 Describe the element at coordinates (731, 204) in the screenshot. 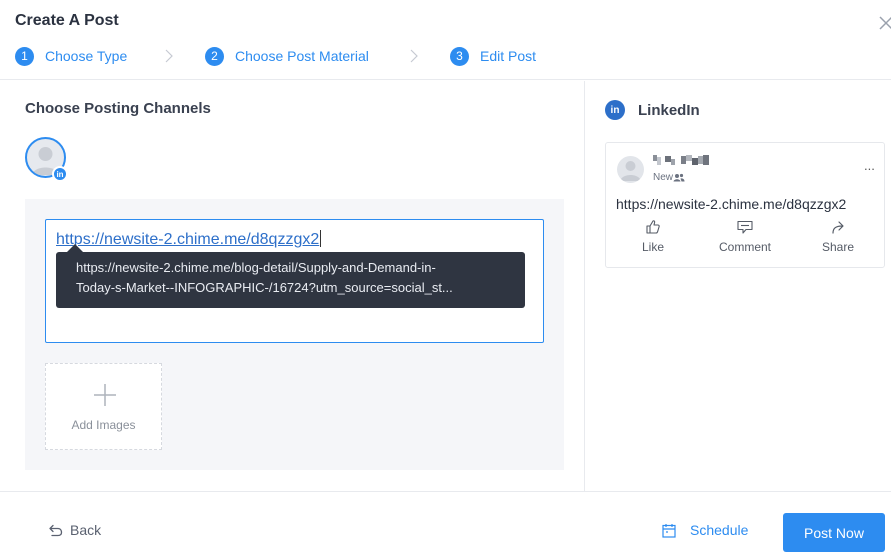

I see `preview-post-text: https://newsite-2.chime.me/d8qzzgx2` at that location.